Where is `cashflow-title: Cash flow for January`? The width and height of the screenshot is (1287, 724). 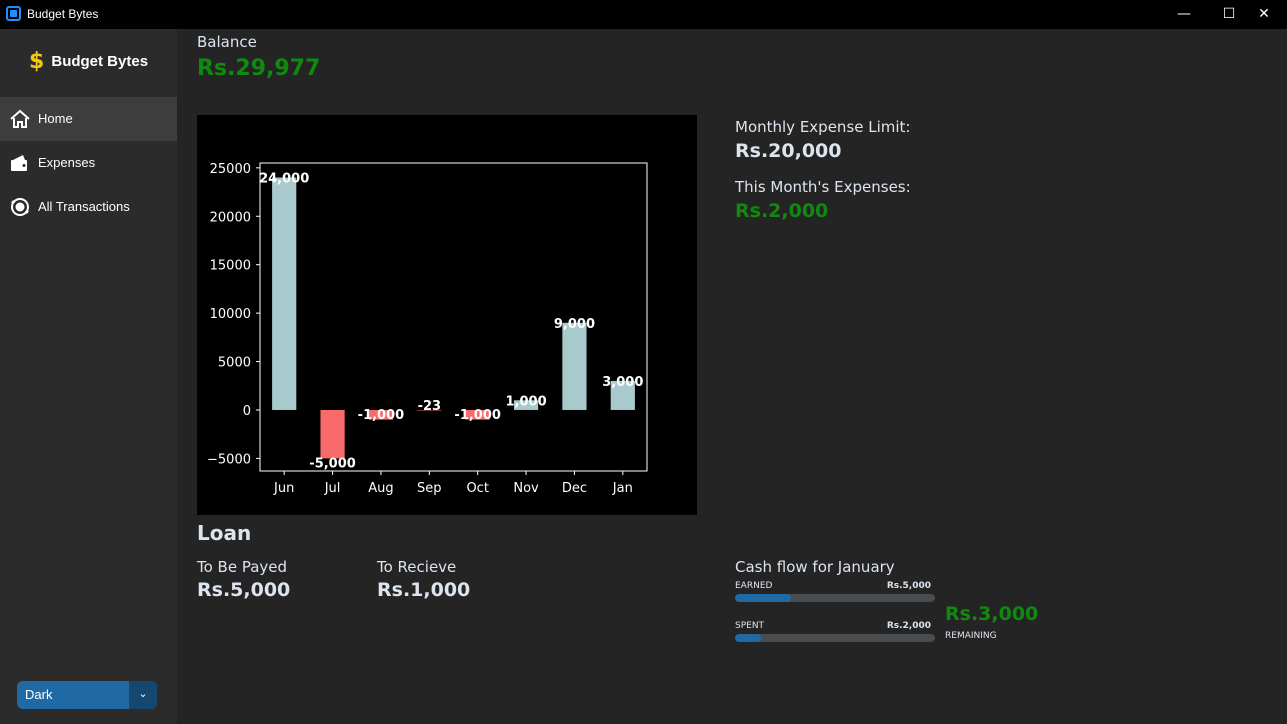 cashflow-title: Cash flow for January is located at coordinates (815, 567).